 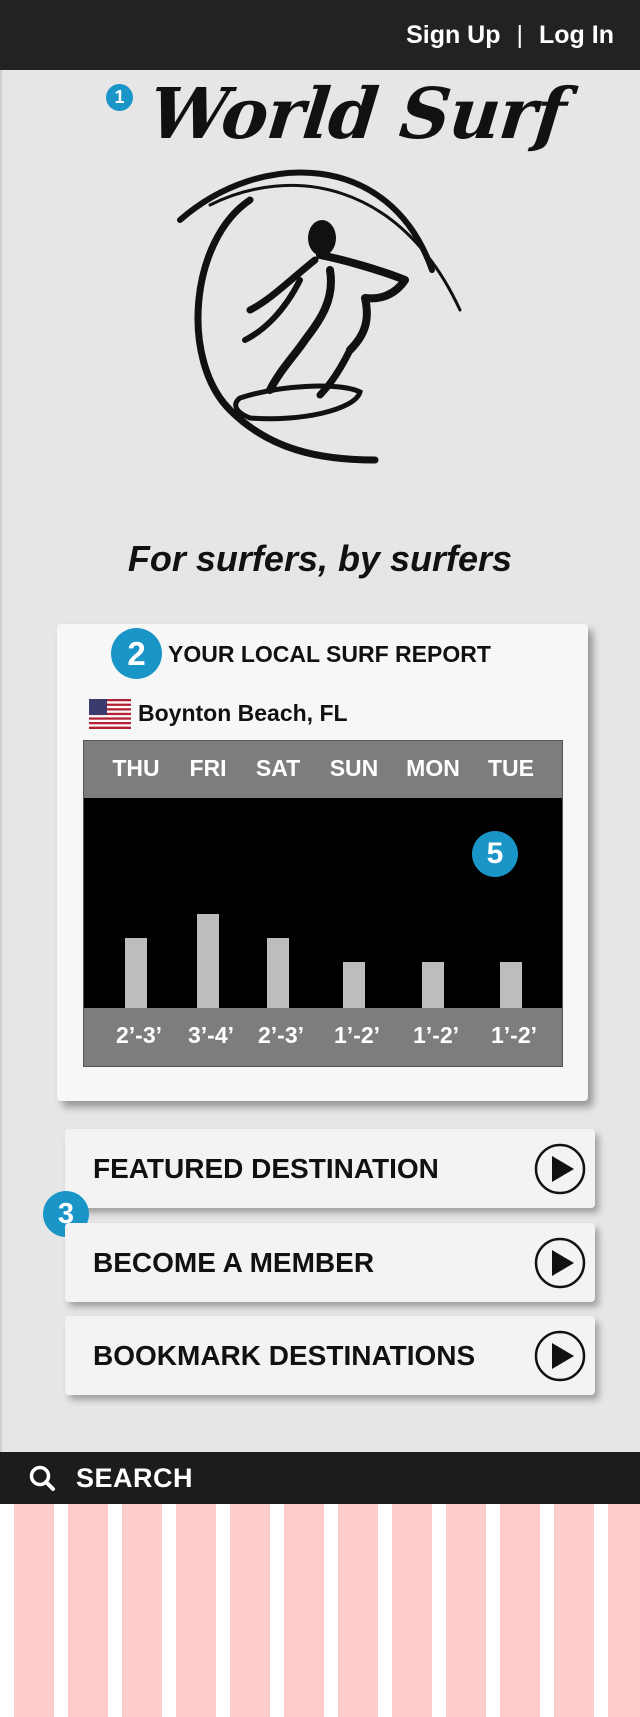 What do you see at coordinates (453, 35) in the screenshot?
I see `sign-up-link: Sign Up` at bounding box center [453, 35].